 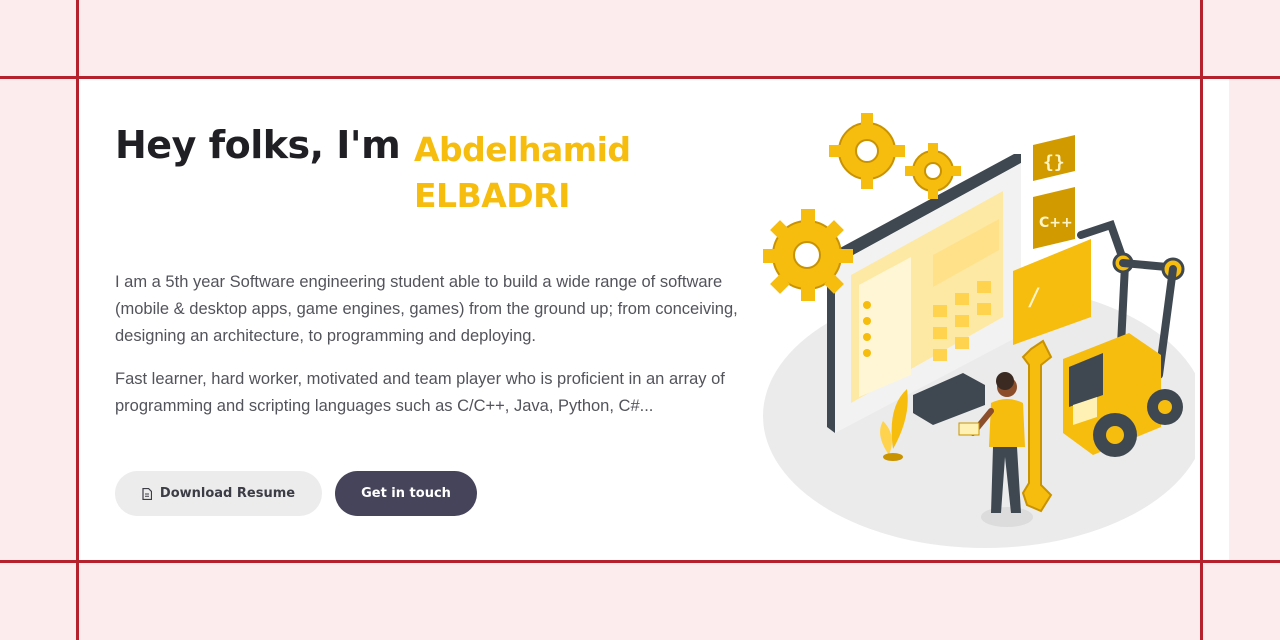 I want to click on code-card-cpp: C++, so click(x=1056, y=223).